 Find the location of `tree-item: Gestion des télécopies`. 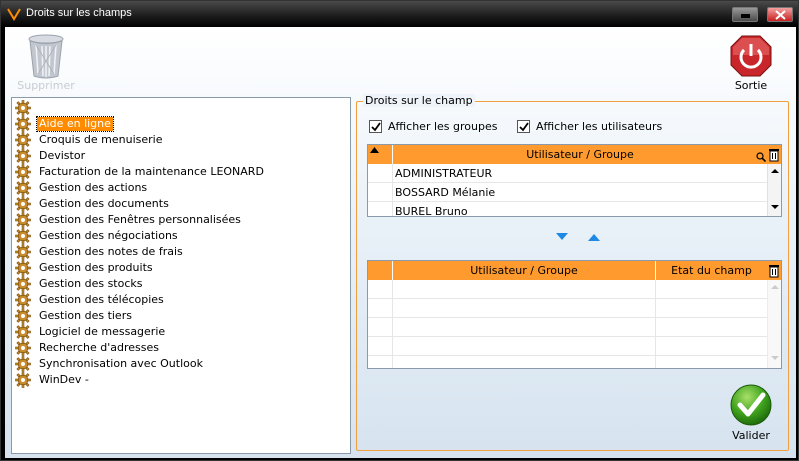

tree-item: Gestion des télécopies is located at coordinates (90, 300).